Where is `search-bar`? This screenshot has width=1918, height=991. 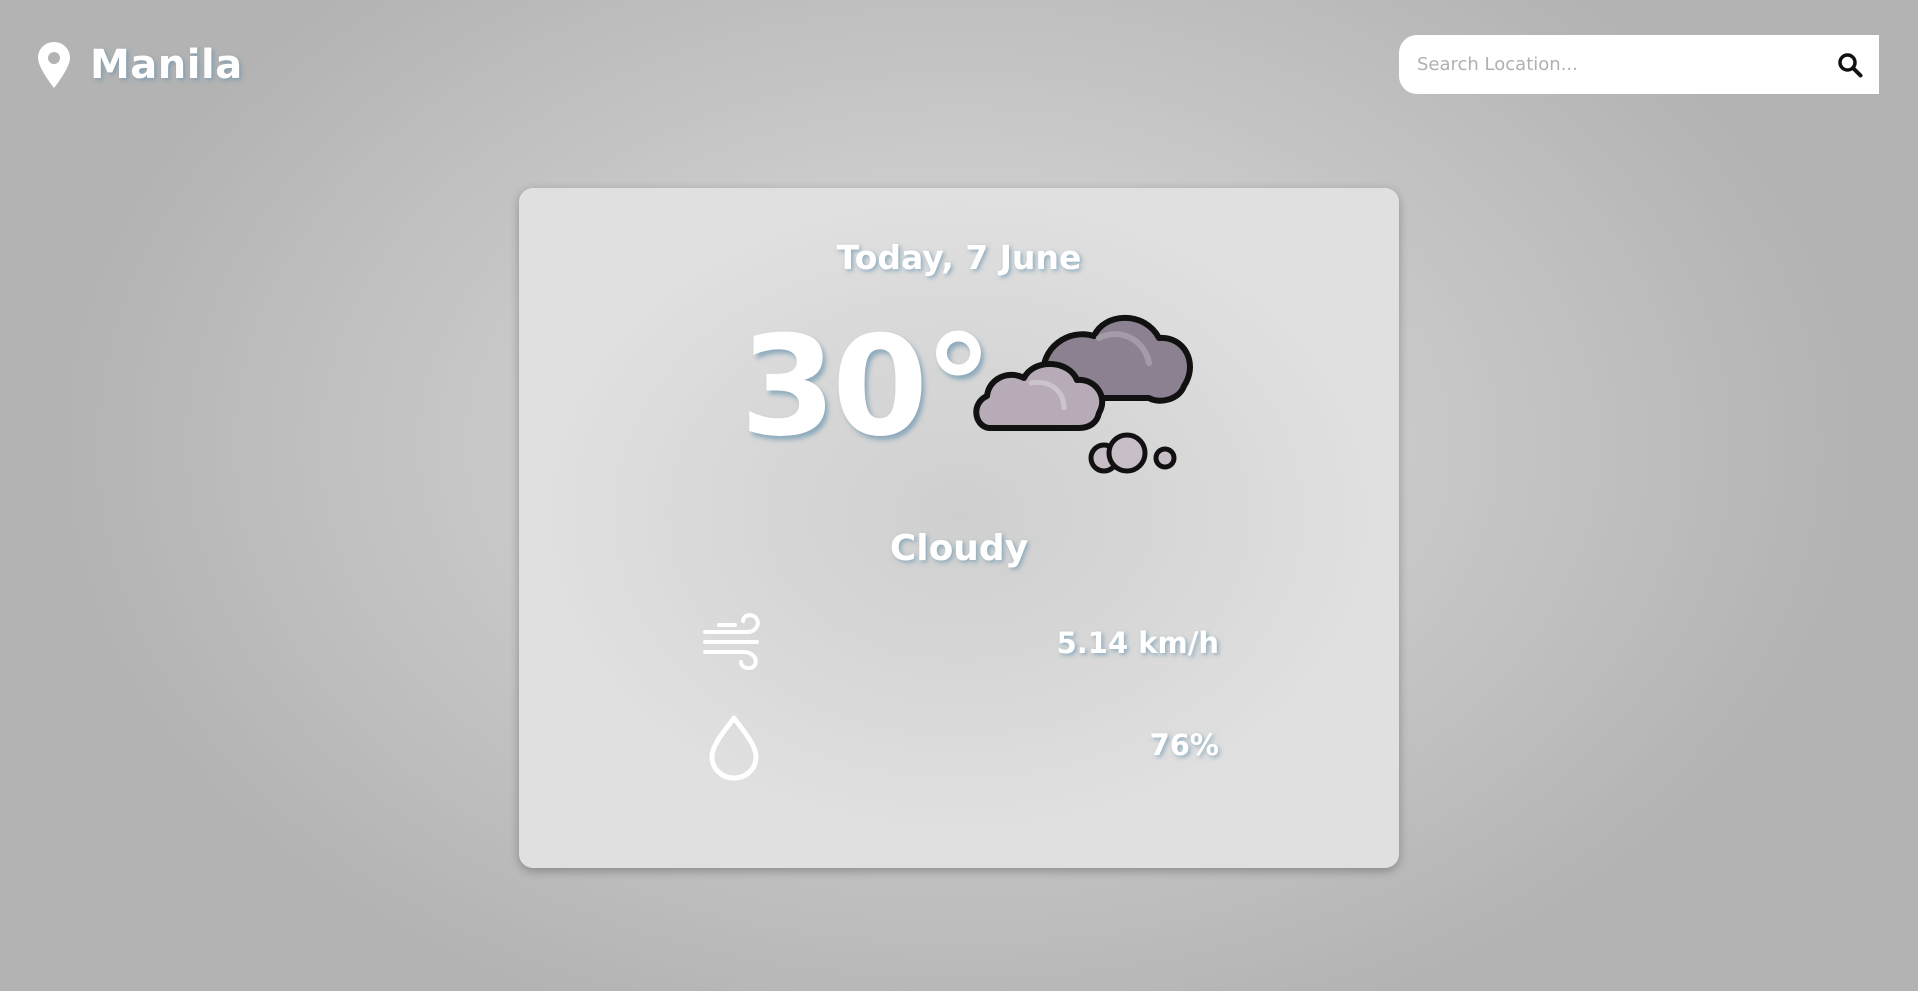
search-bar is located at coordinates (1639, 64).